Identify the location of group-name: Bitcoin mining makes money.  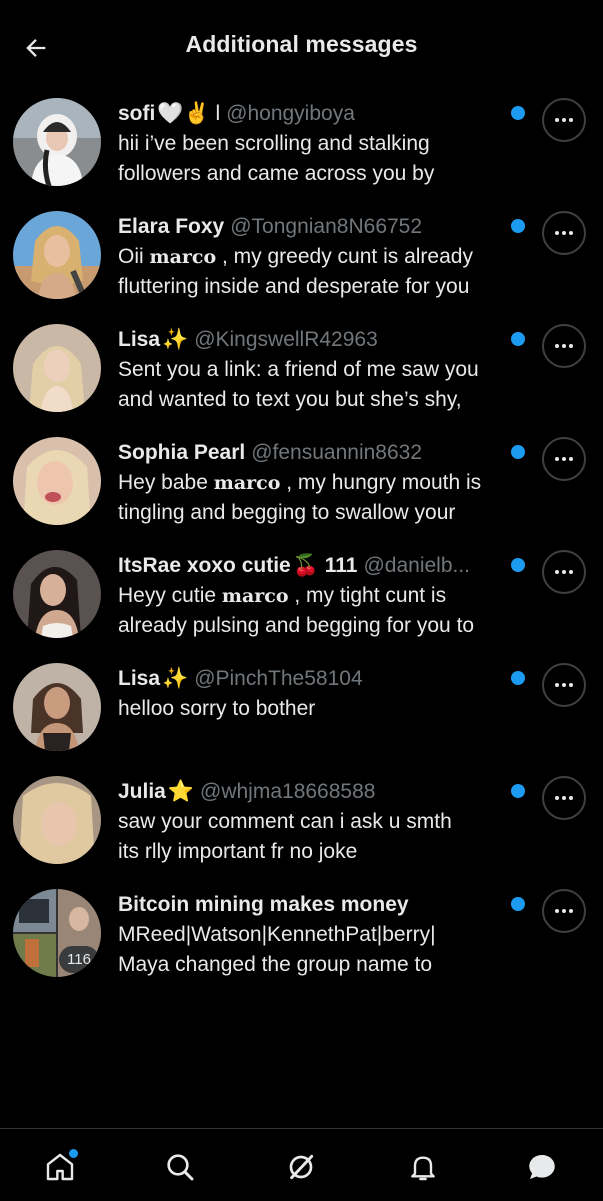
(263, 904).